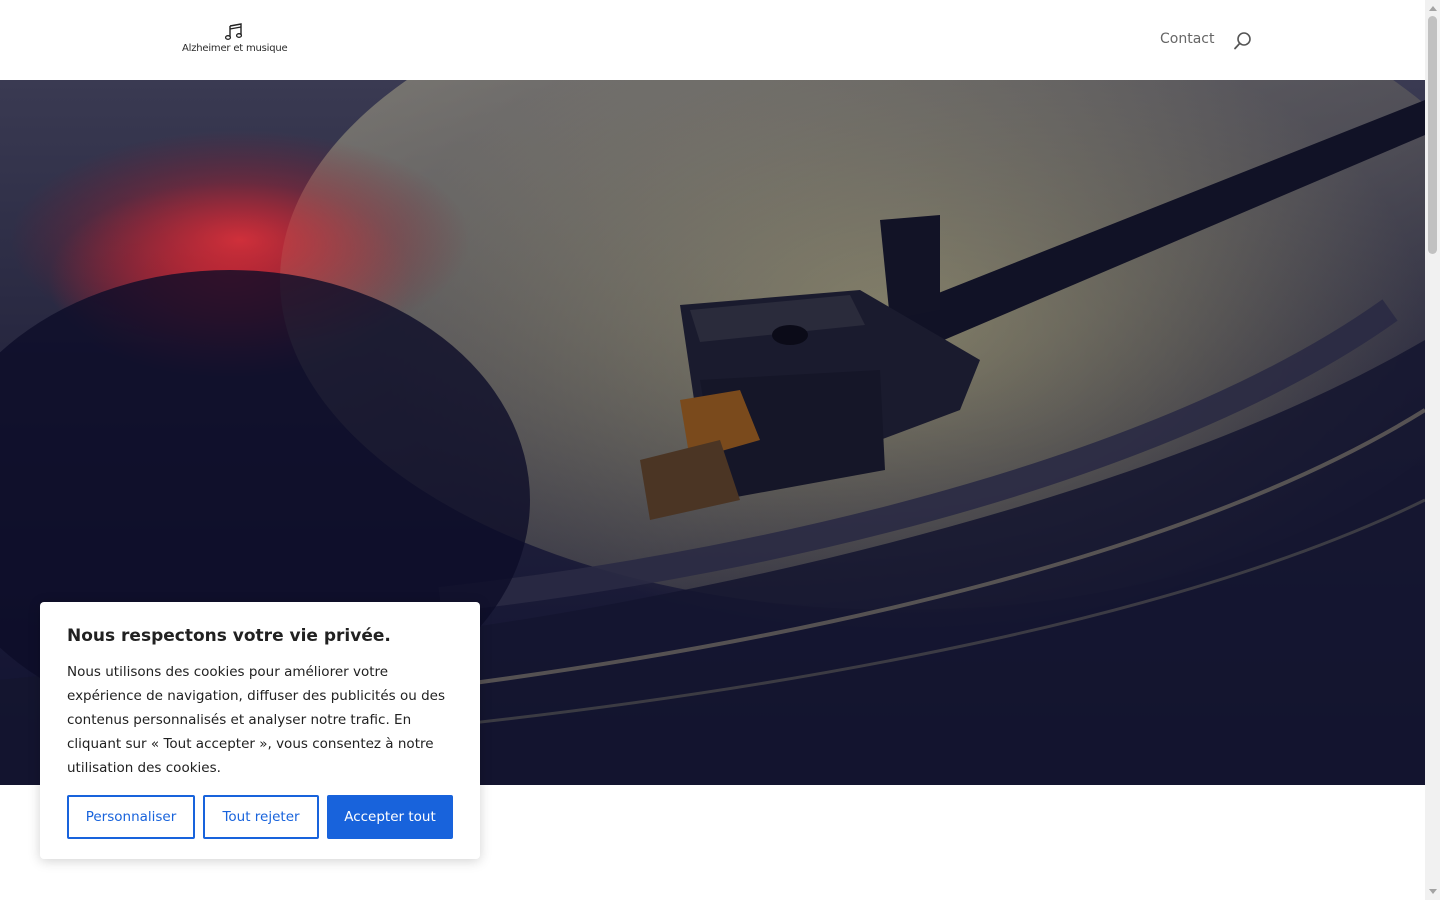 This screenshot has width=1440, height=900. I want to click on music-note-icon, so click(233, 31).